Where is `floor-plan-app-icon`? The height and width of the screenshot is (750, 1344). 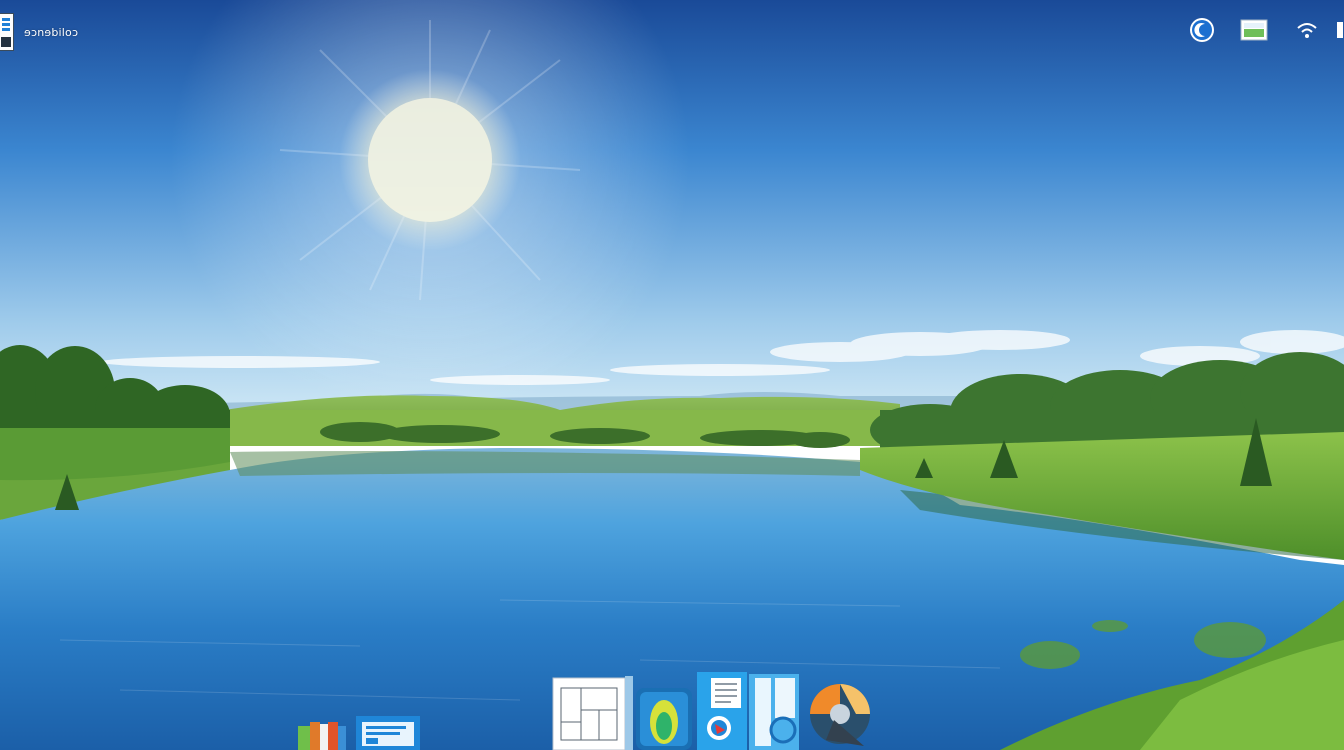
floor-plan-app-icon is located at coordinates (593, 712).